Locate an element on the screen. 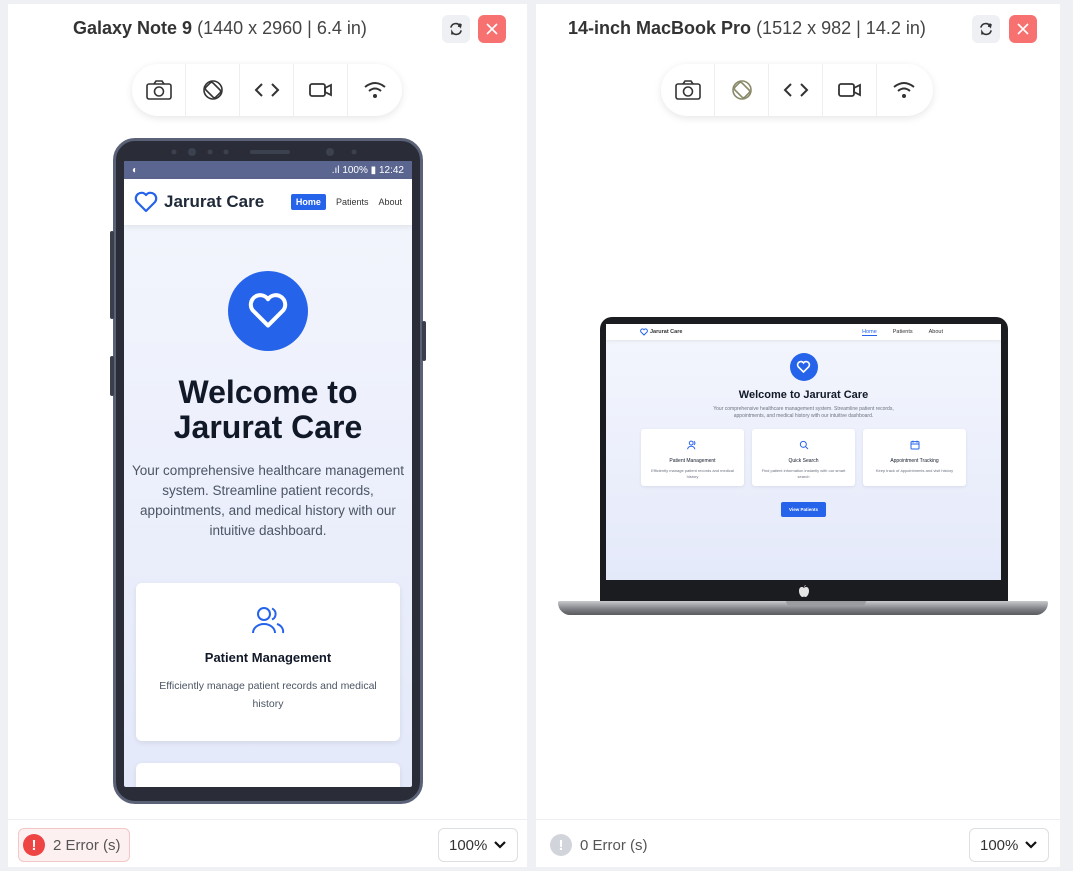  status-right: .ıl 100% ▮ 12:42 is located at coordinates (368, 170).